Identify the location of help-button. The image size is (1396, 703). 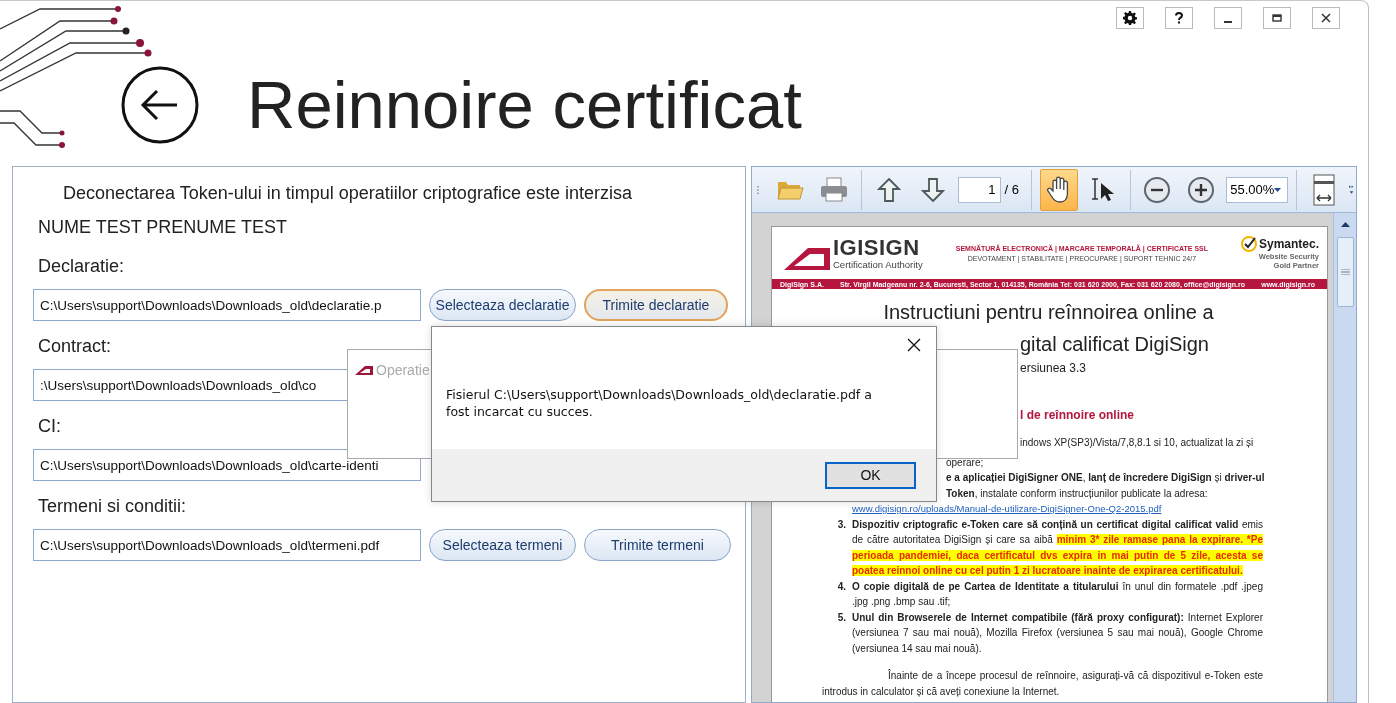
(1179, 18).